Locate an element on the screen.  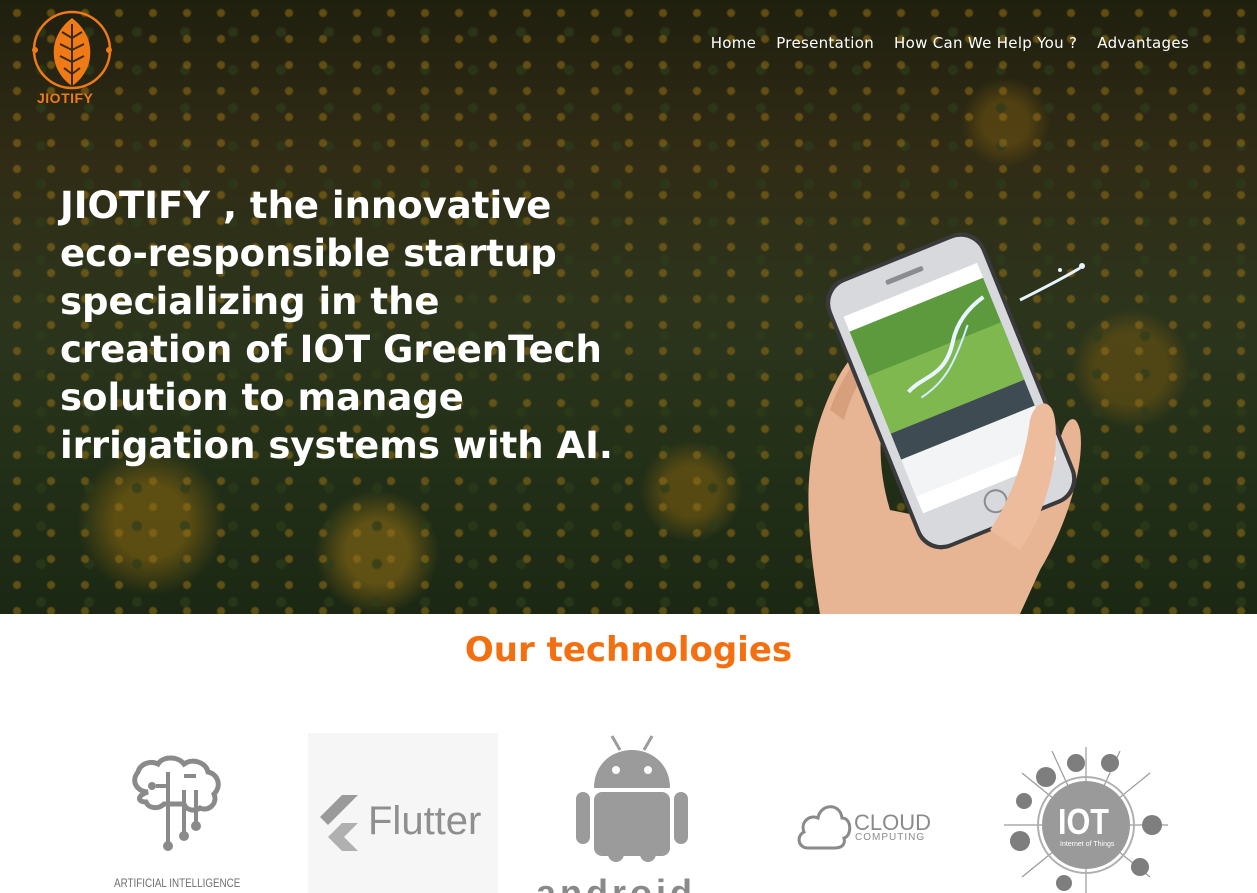
tech-iot-sublabel: Internet of Things is located at coordinates (1087, 844).